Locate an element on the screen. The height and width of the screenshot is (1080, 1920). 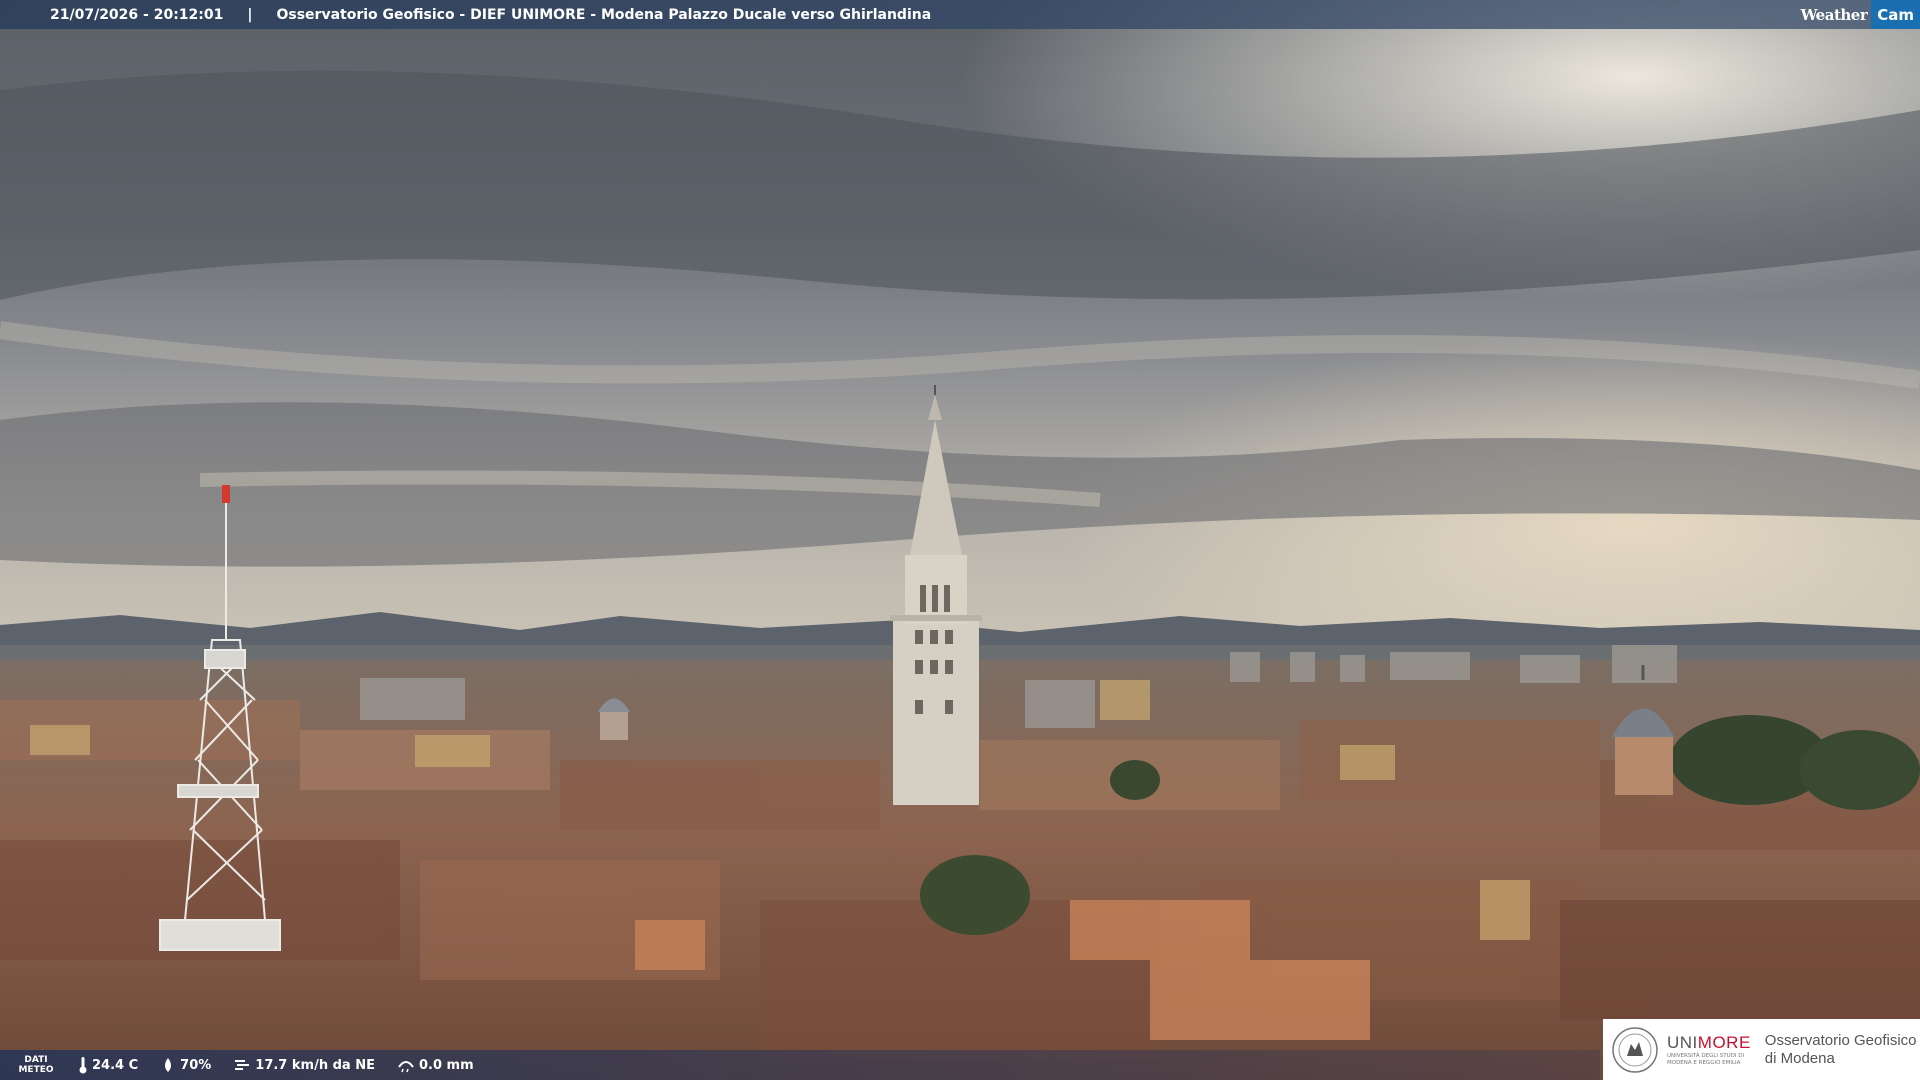
humidity-value: 70% is located at coordinates (196, 1065).